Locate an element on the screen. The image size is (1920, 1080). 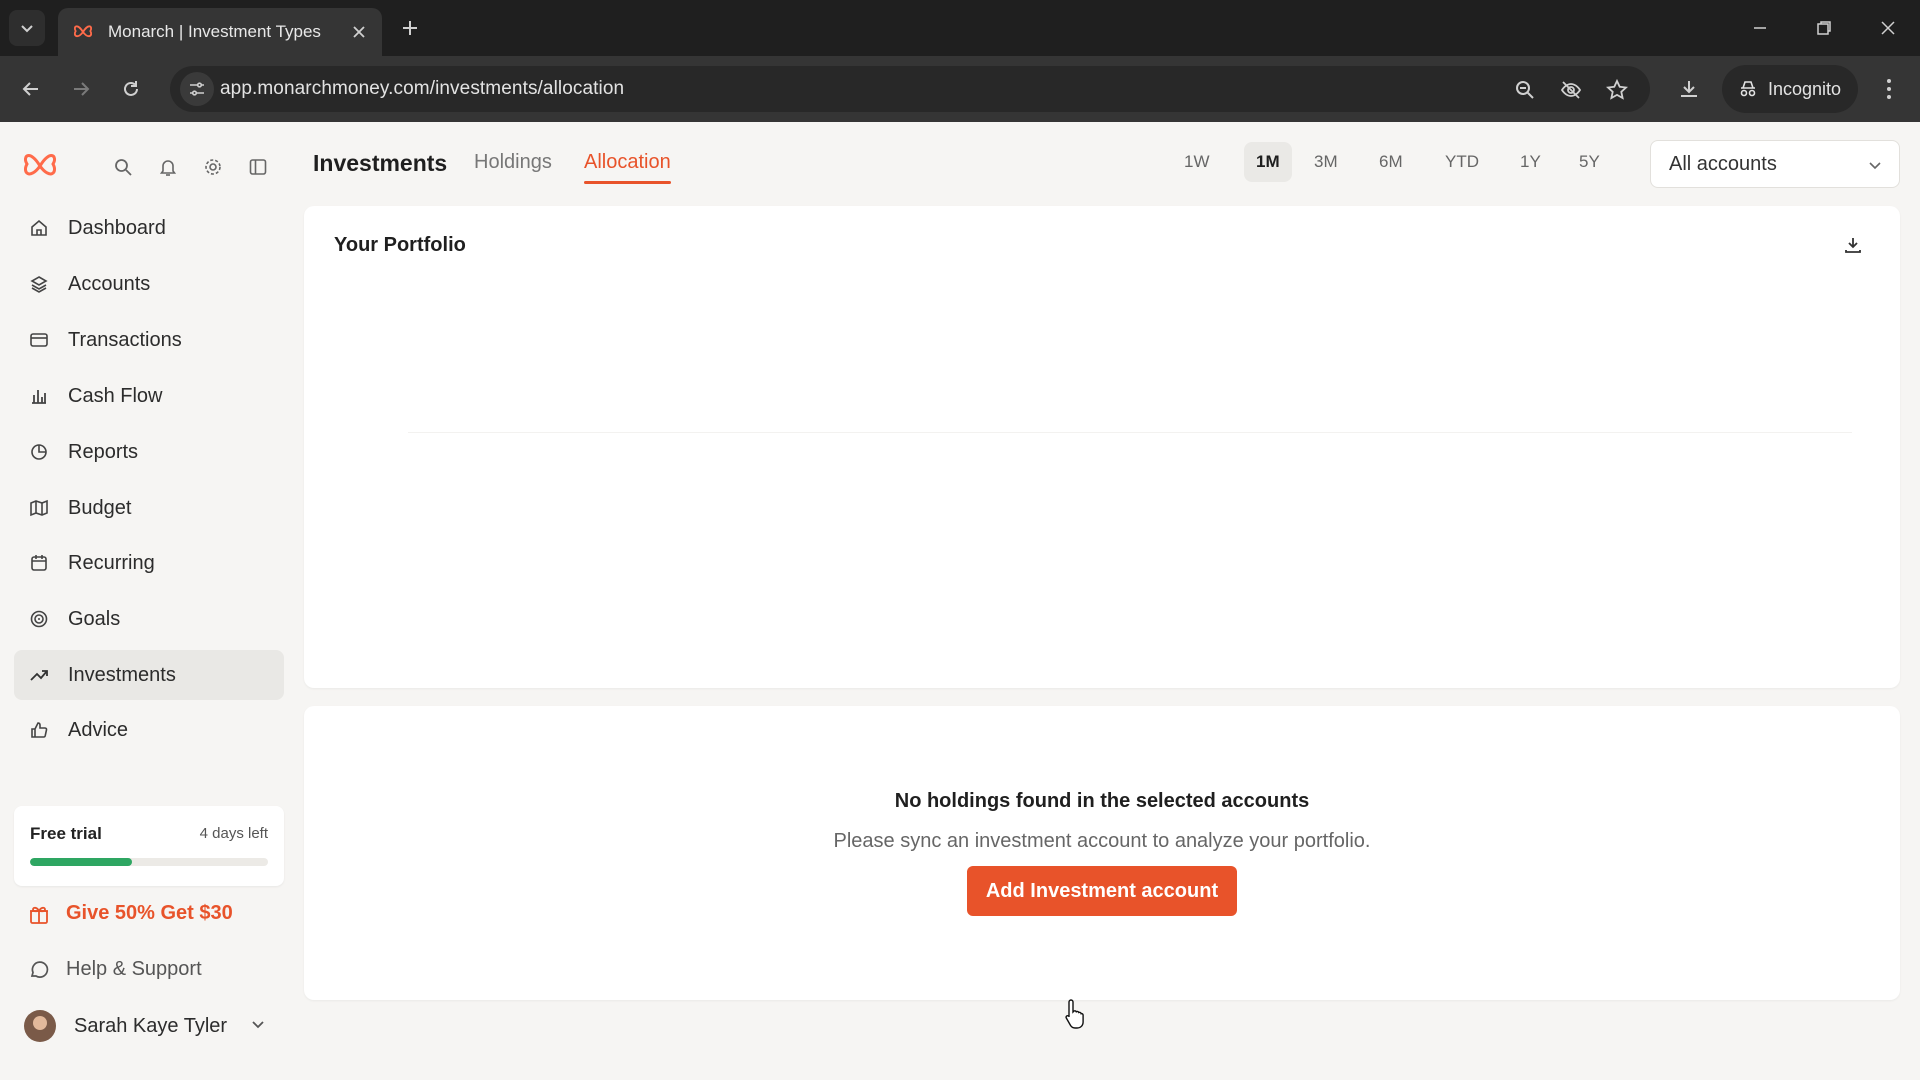
hand-cursor-icon is located at coordinates (1074, 1014).